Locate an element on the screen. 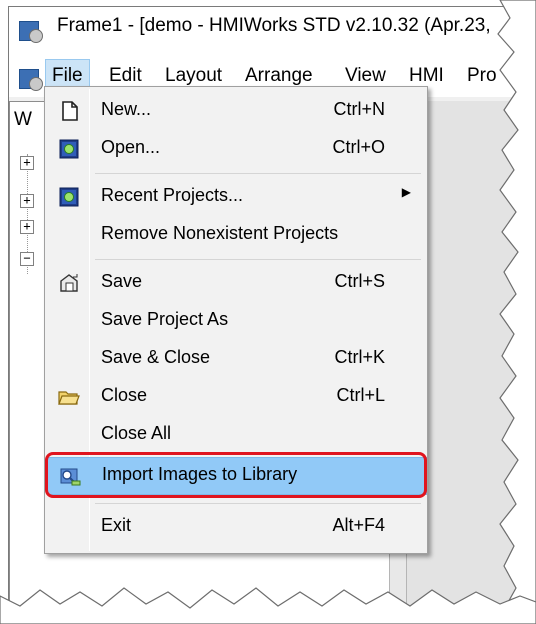 Image resolution: width=536 pixels, height=624 pixels. menu-item-label: Remove Nonexistent Projects is located at coordinates (220, 233).